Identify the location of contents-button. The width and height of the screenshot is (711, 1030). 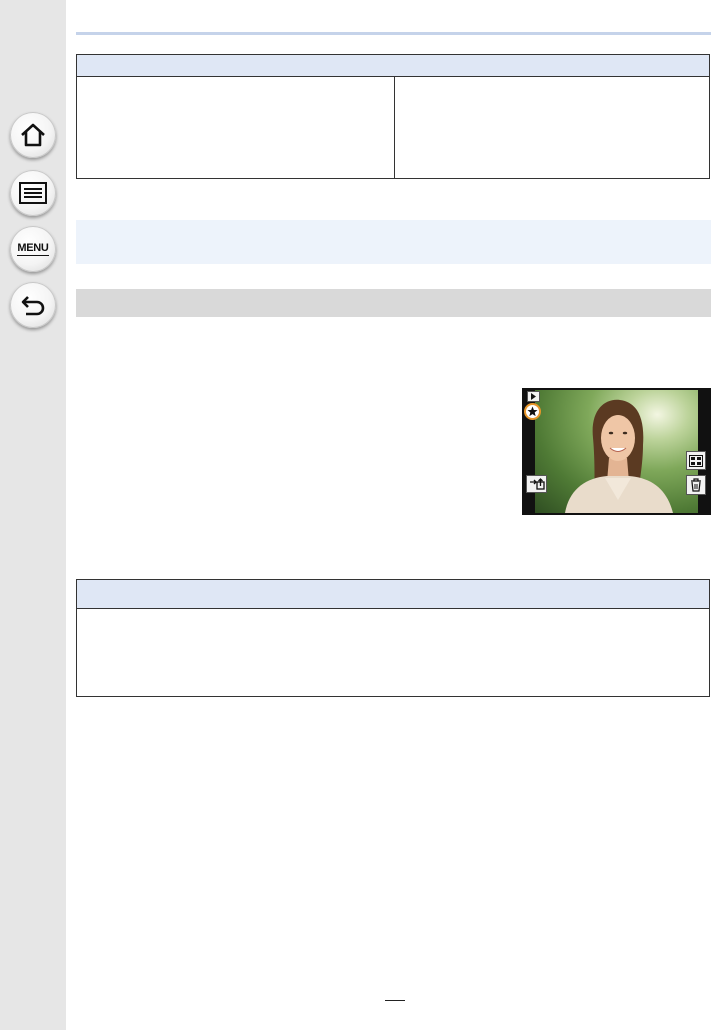
(33, 193).